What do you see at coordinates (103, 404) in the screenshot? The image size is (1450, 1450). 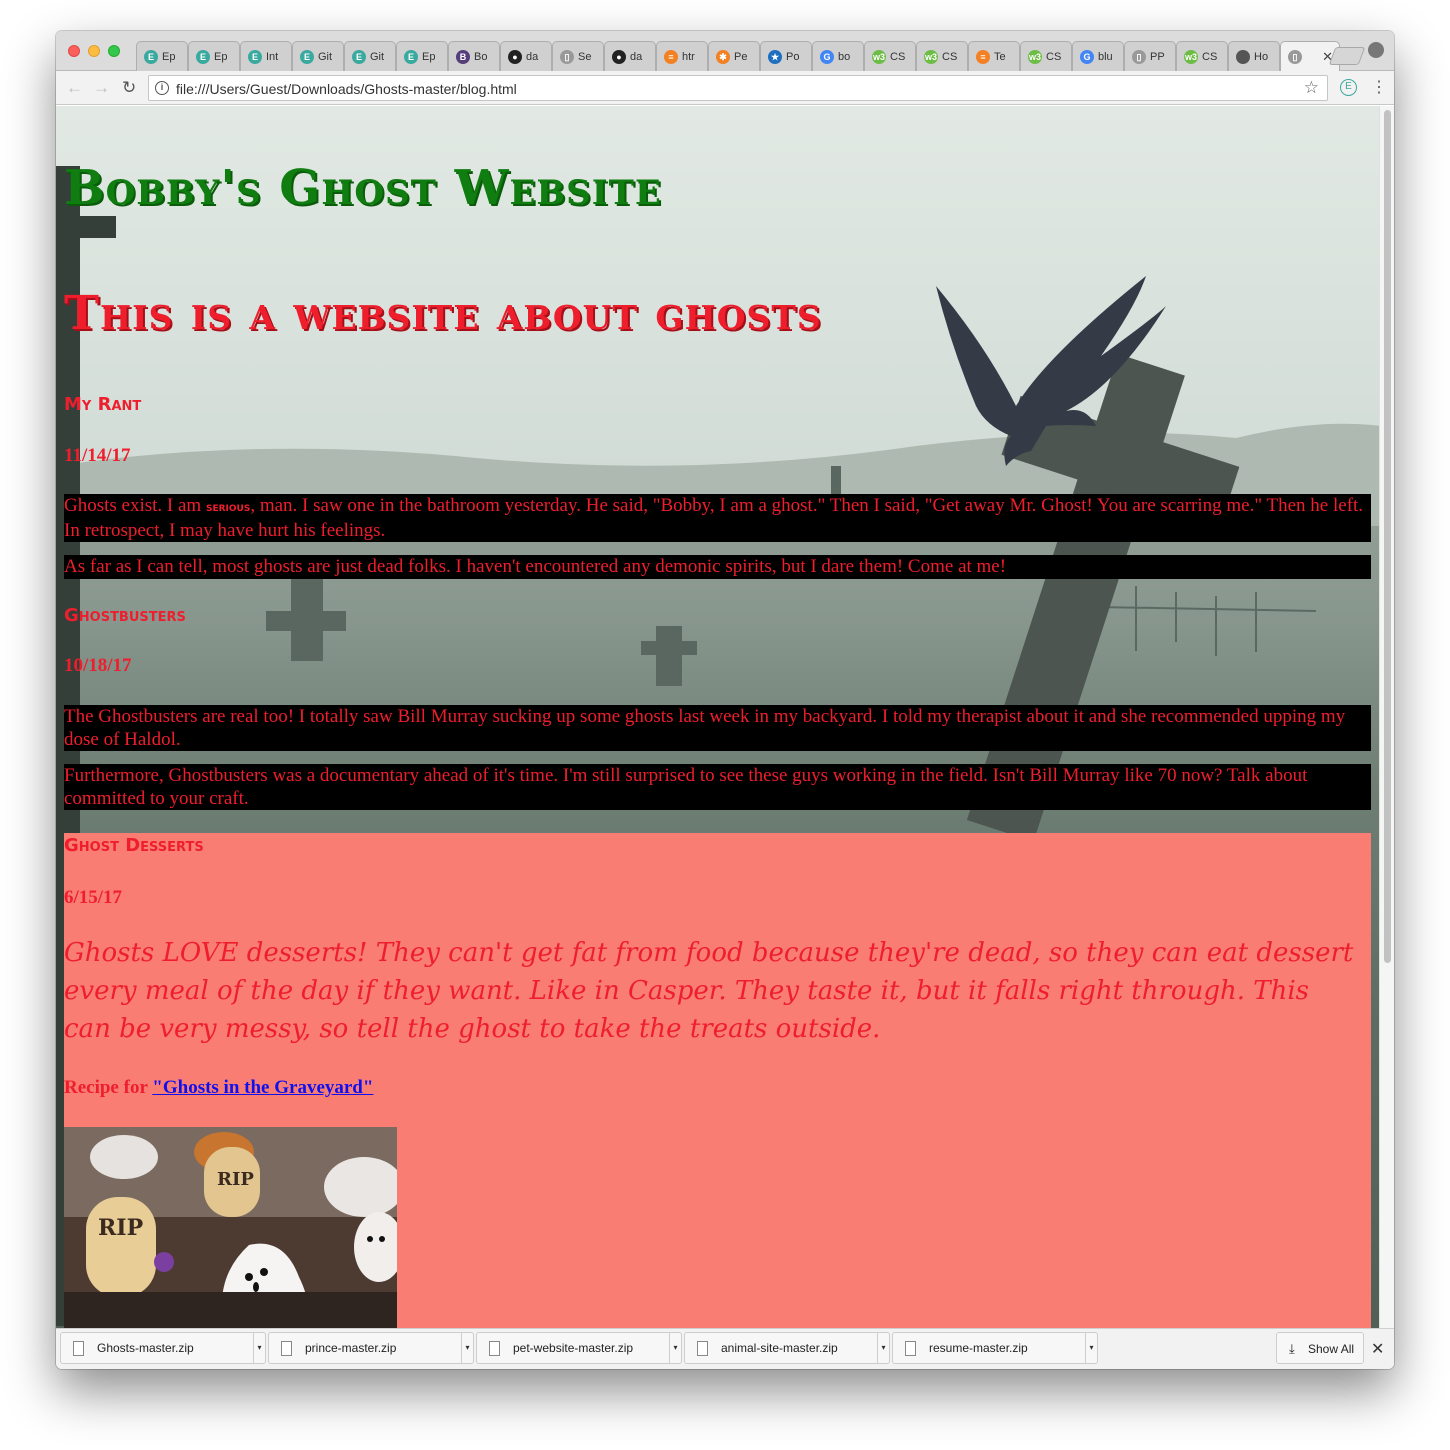 I see `post-heading-rant: My Rant` at bounding box center [103, 404].